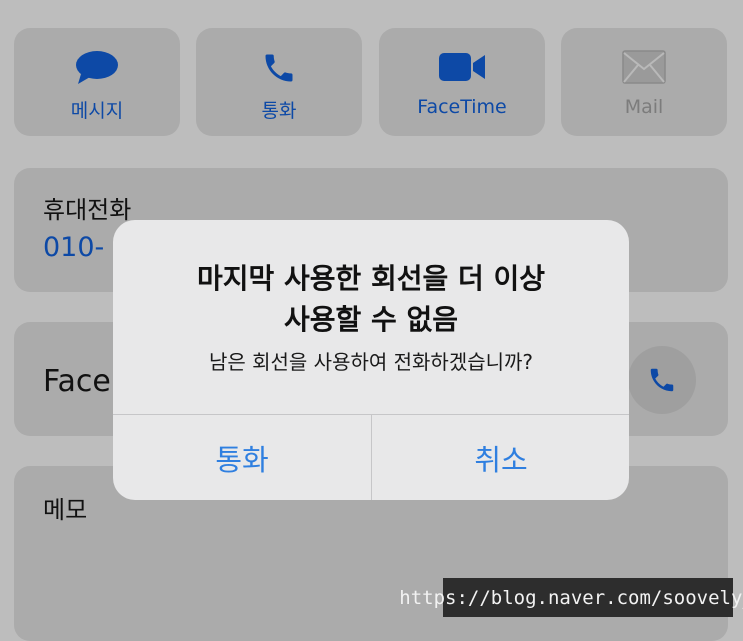 Image resolution: width=743 pixels, height=641 pixels. Describe the element at coordinates (65, 510) in the screenshot. I see `memo-title: 메모` at that location.